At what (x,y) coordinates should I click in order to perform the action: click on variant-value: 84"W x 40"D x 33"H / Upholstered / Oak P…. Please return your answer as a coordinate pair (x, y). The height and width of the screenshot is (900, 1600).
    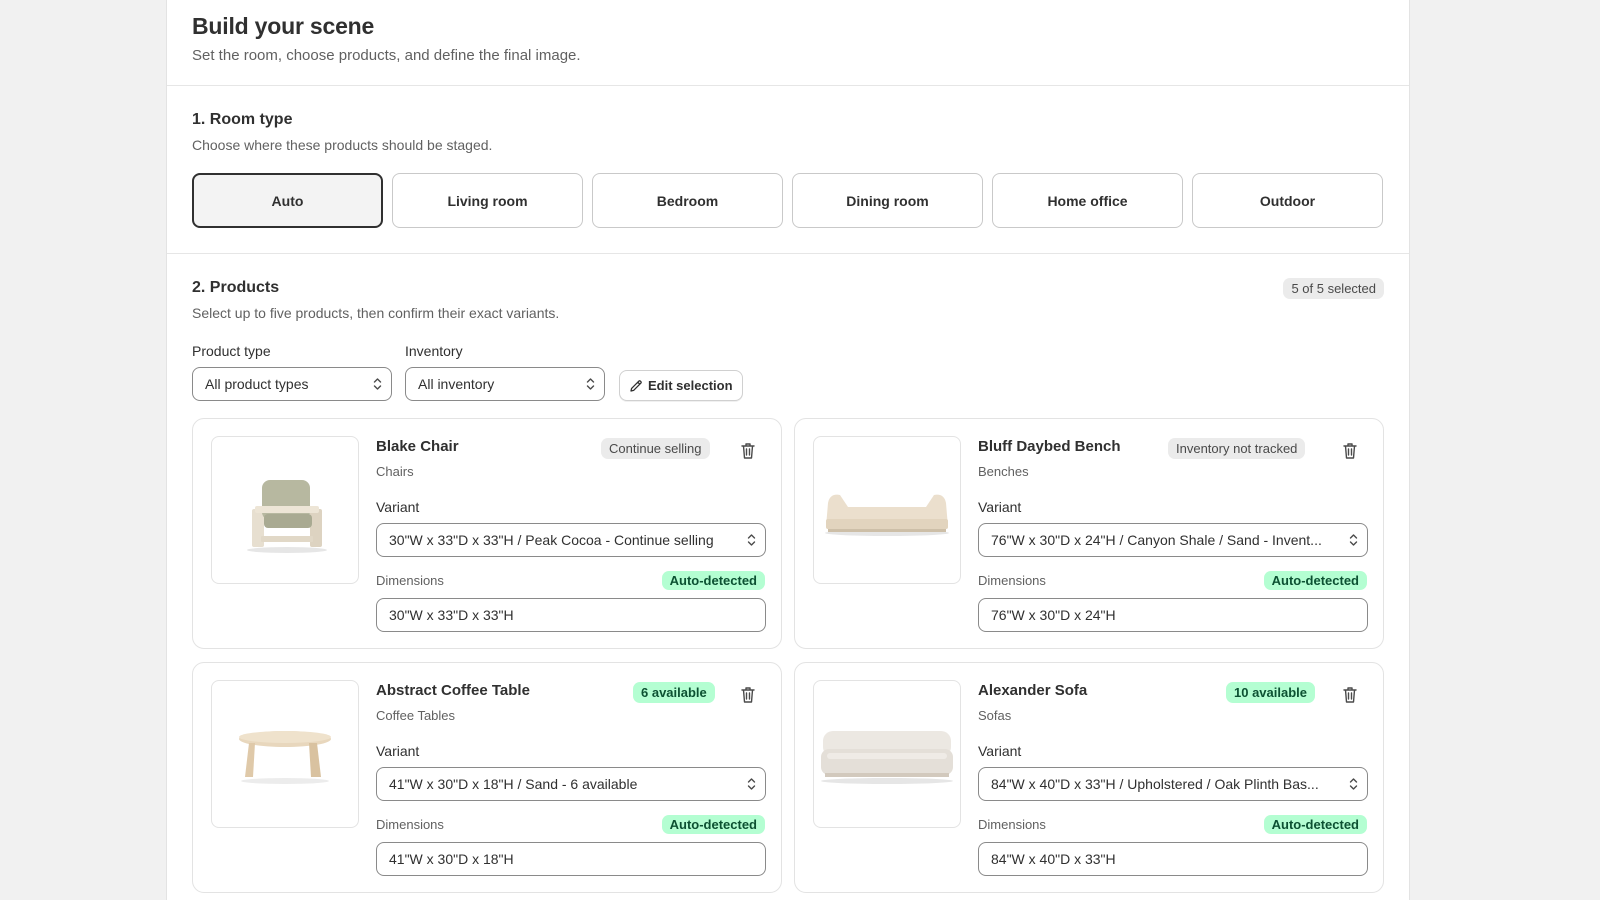
    Looking at the image, I should click on (1155, 784).